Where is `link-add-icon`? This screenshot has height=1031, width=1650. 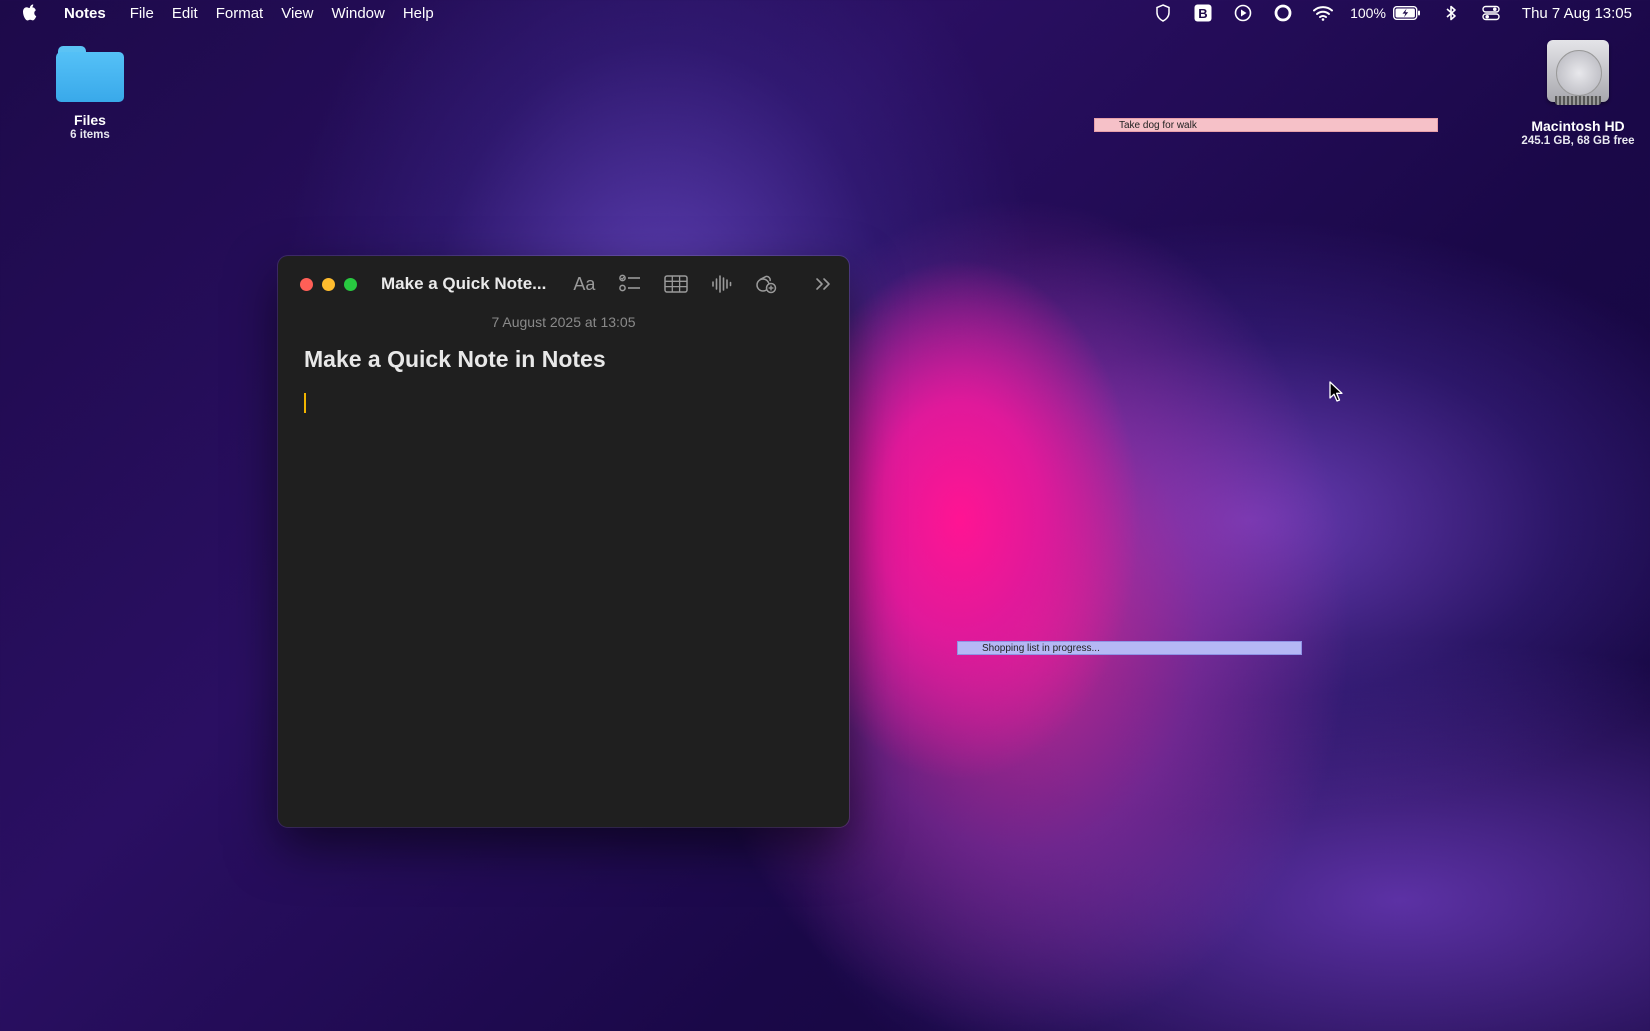
link-add-icon is located at coordinates (766, 284).